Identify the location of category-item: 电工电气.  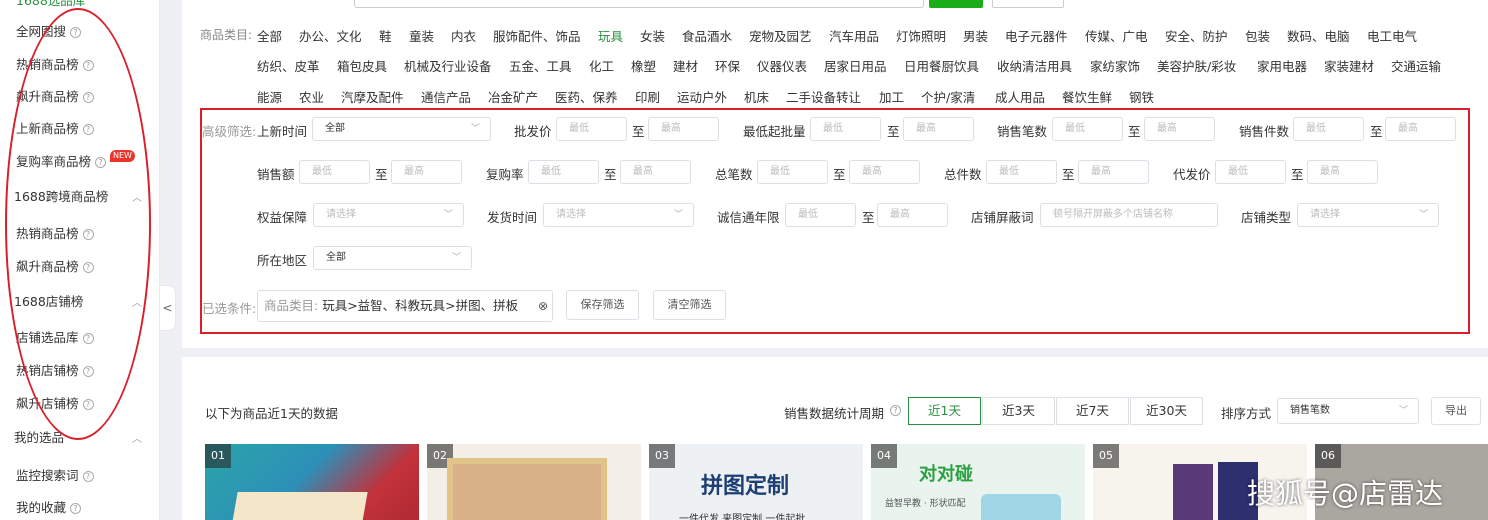
(1392, 35).